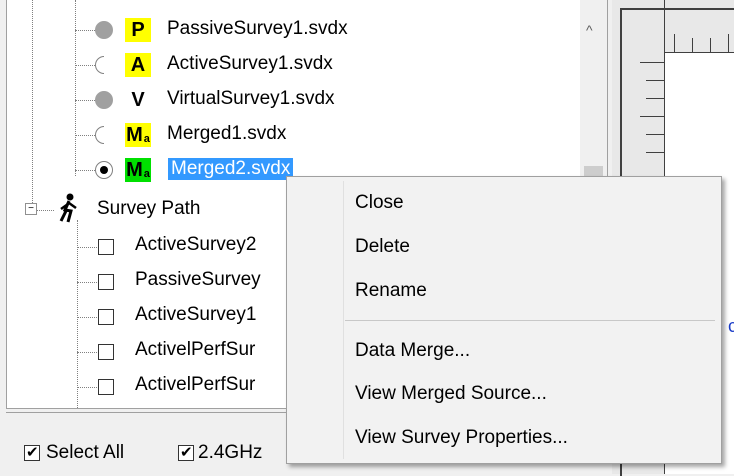 Image resolution: width=734 pixels, height=476 pixels. I want to click on tree-item-merged1: Merged1.svdx, so click(226, 134).